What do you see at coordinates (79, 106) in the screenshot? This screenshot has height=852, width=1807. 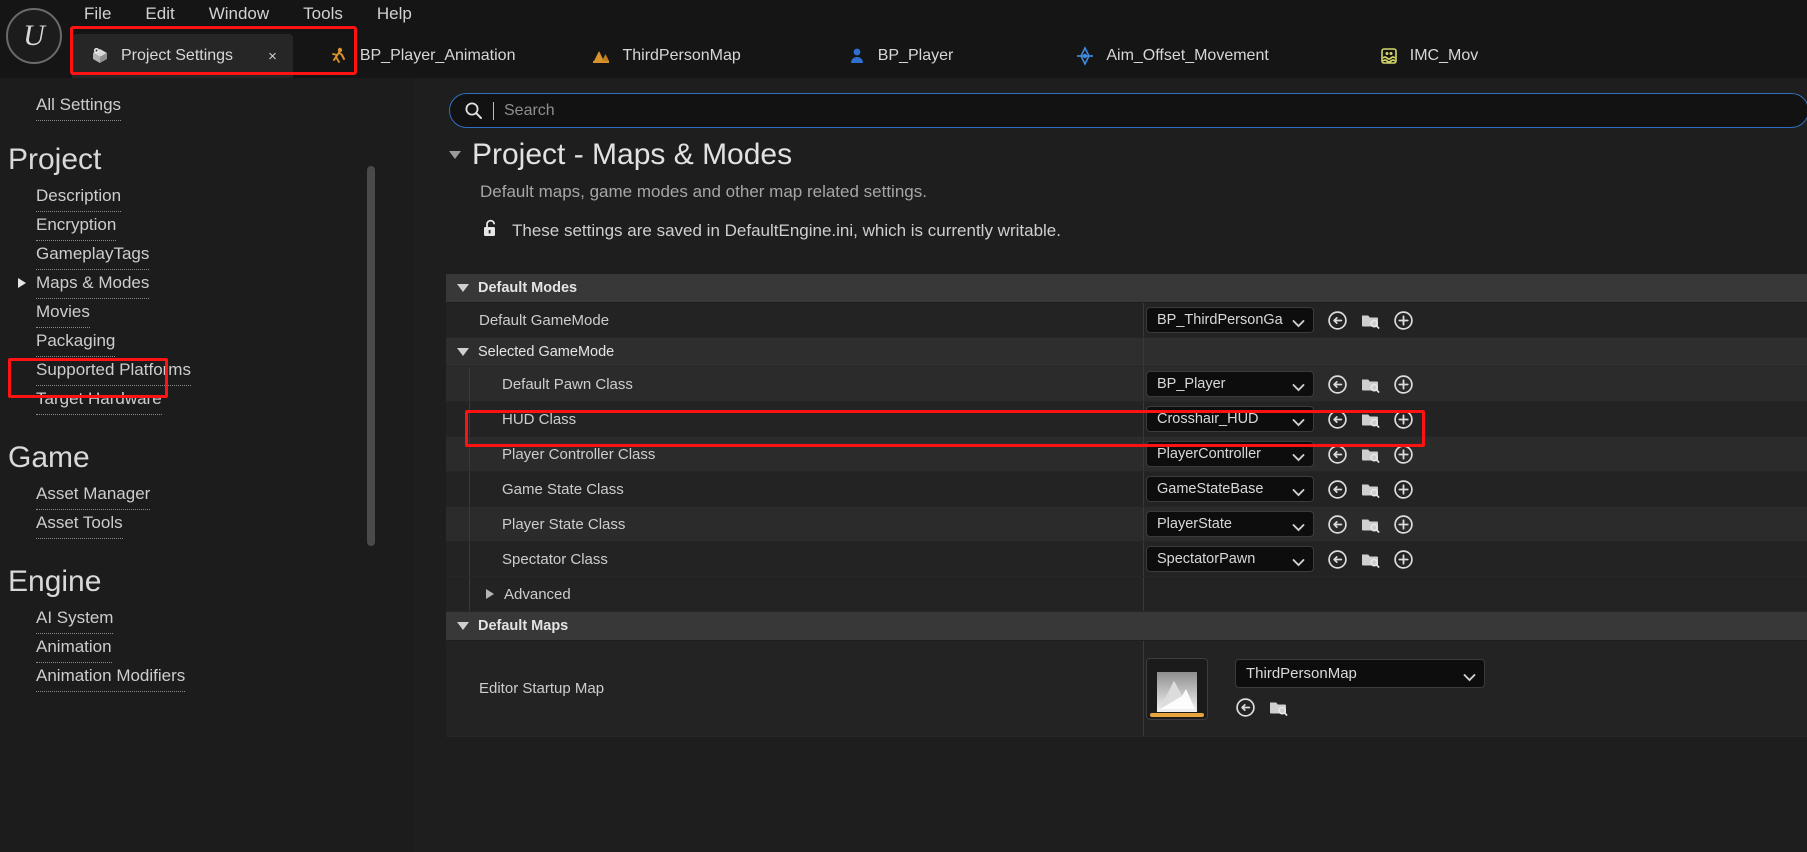 I see `sidebar-item-all-settings: All Settings` at bounding box center [79, 106].